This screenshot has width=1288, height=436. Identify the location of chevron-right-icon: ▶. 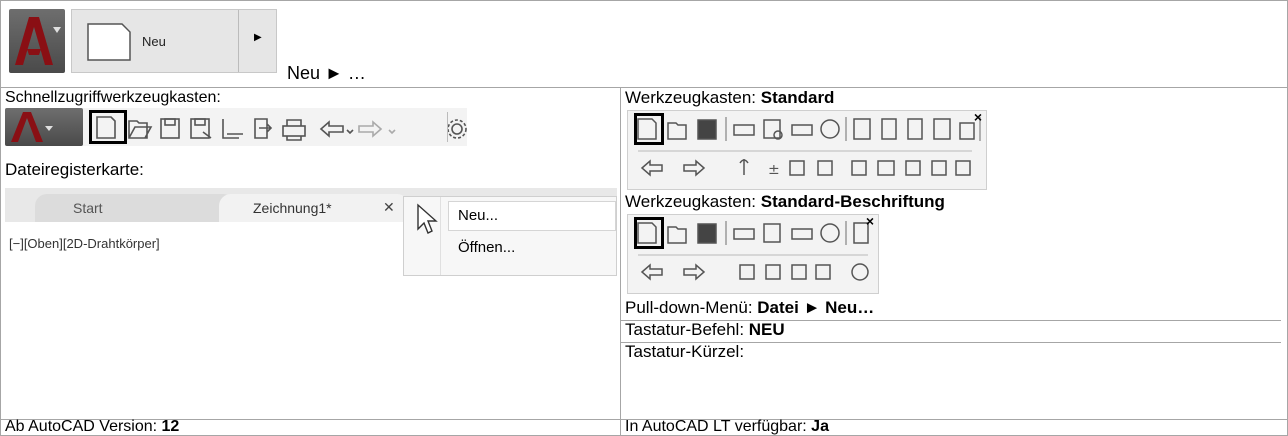
(258, 37).